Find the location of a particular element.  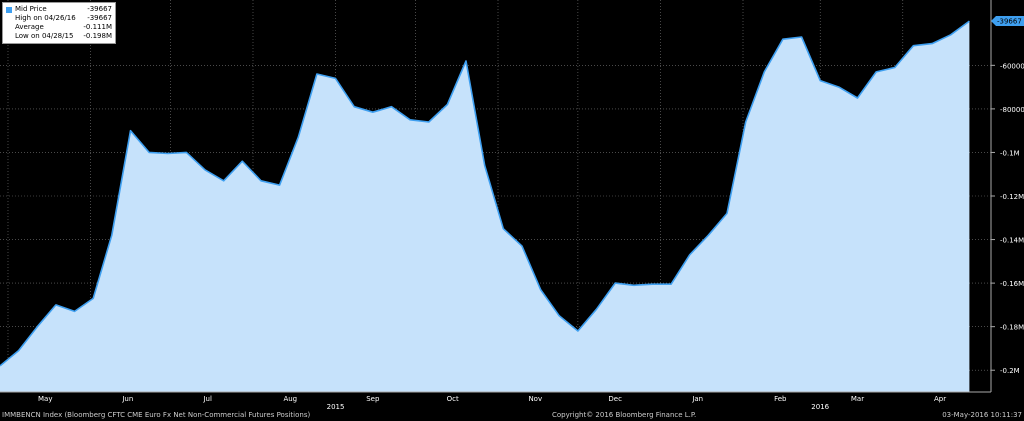

x-tick-label: Jun is located at coordinates (127, 399).